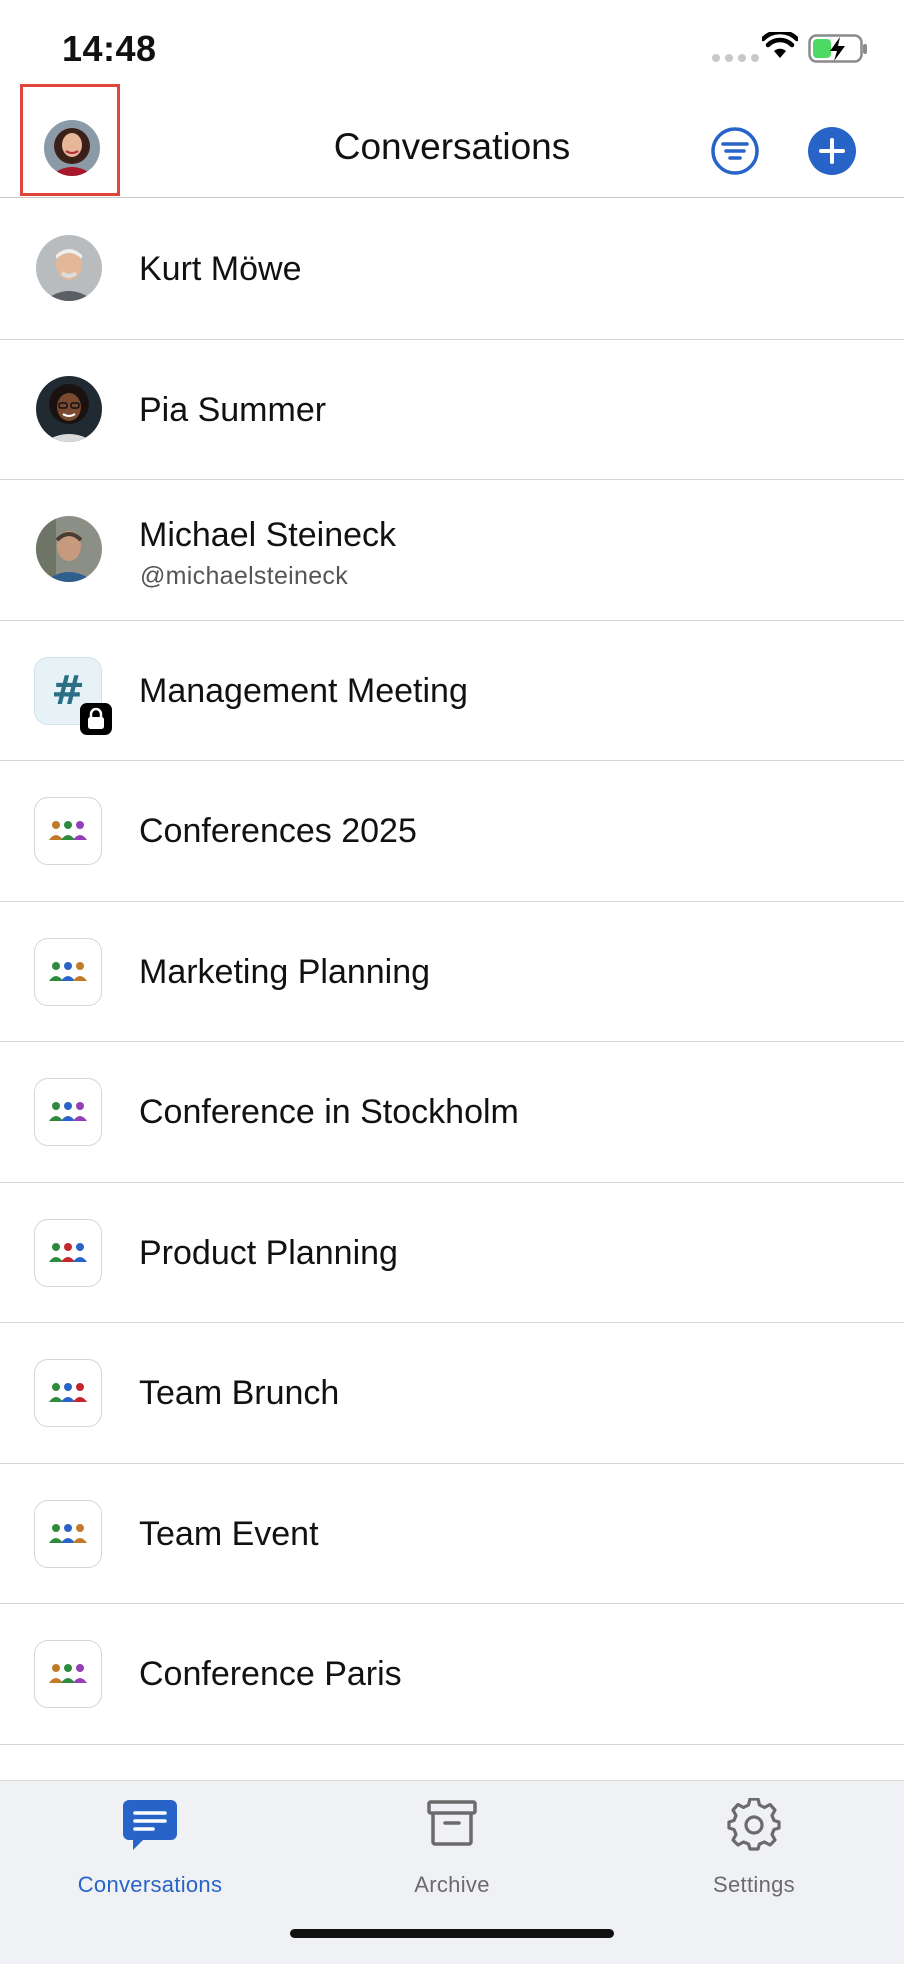  I want to click on conversation-name: Team Event, so click(229, 1533).